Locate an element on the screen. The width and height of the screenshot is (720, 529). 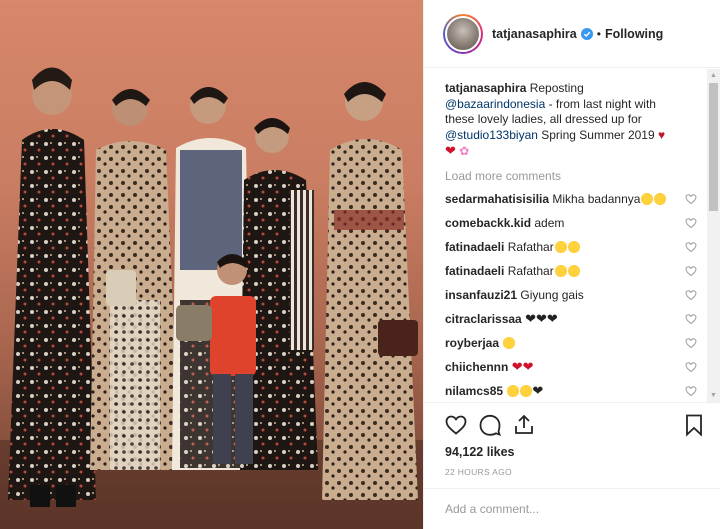
comment-row: sedarmahatisisilia Mikha badannya is located at coordinates (571, 199).